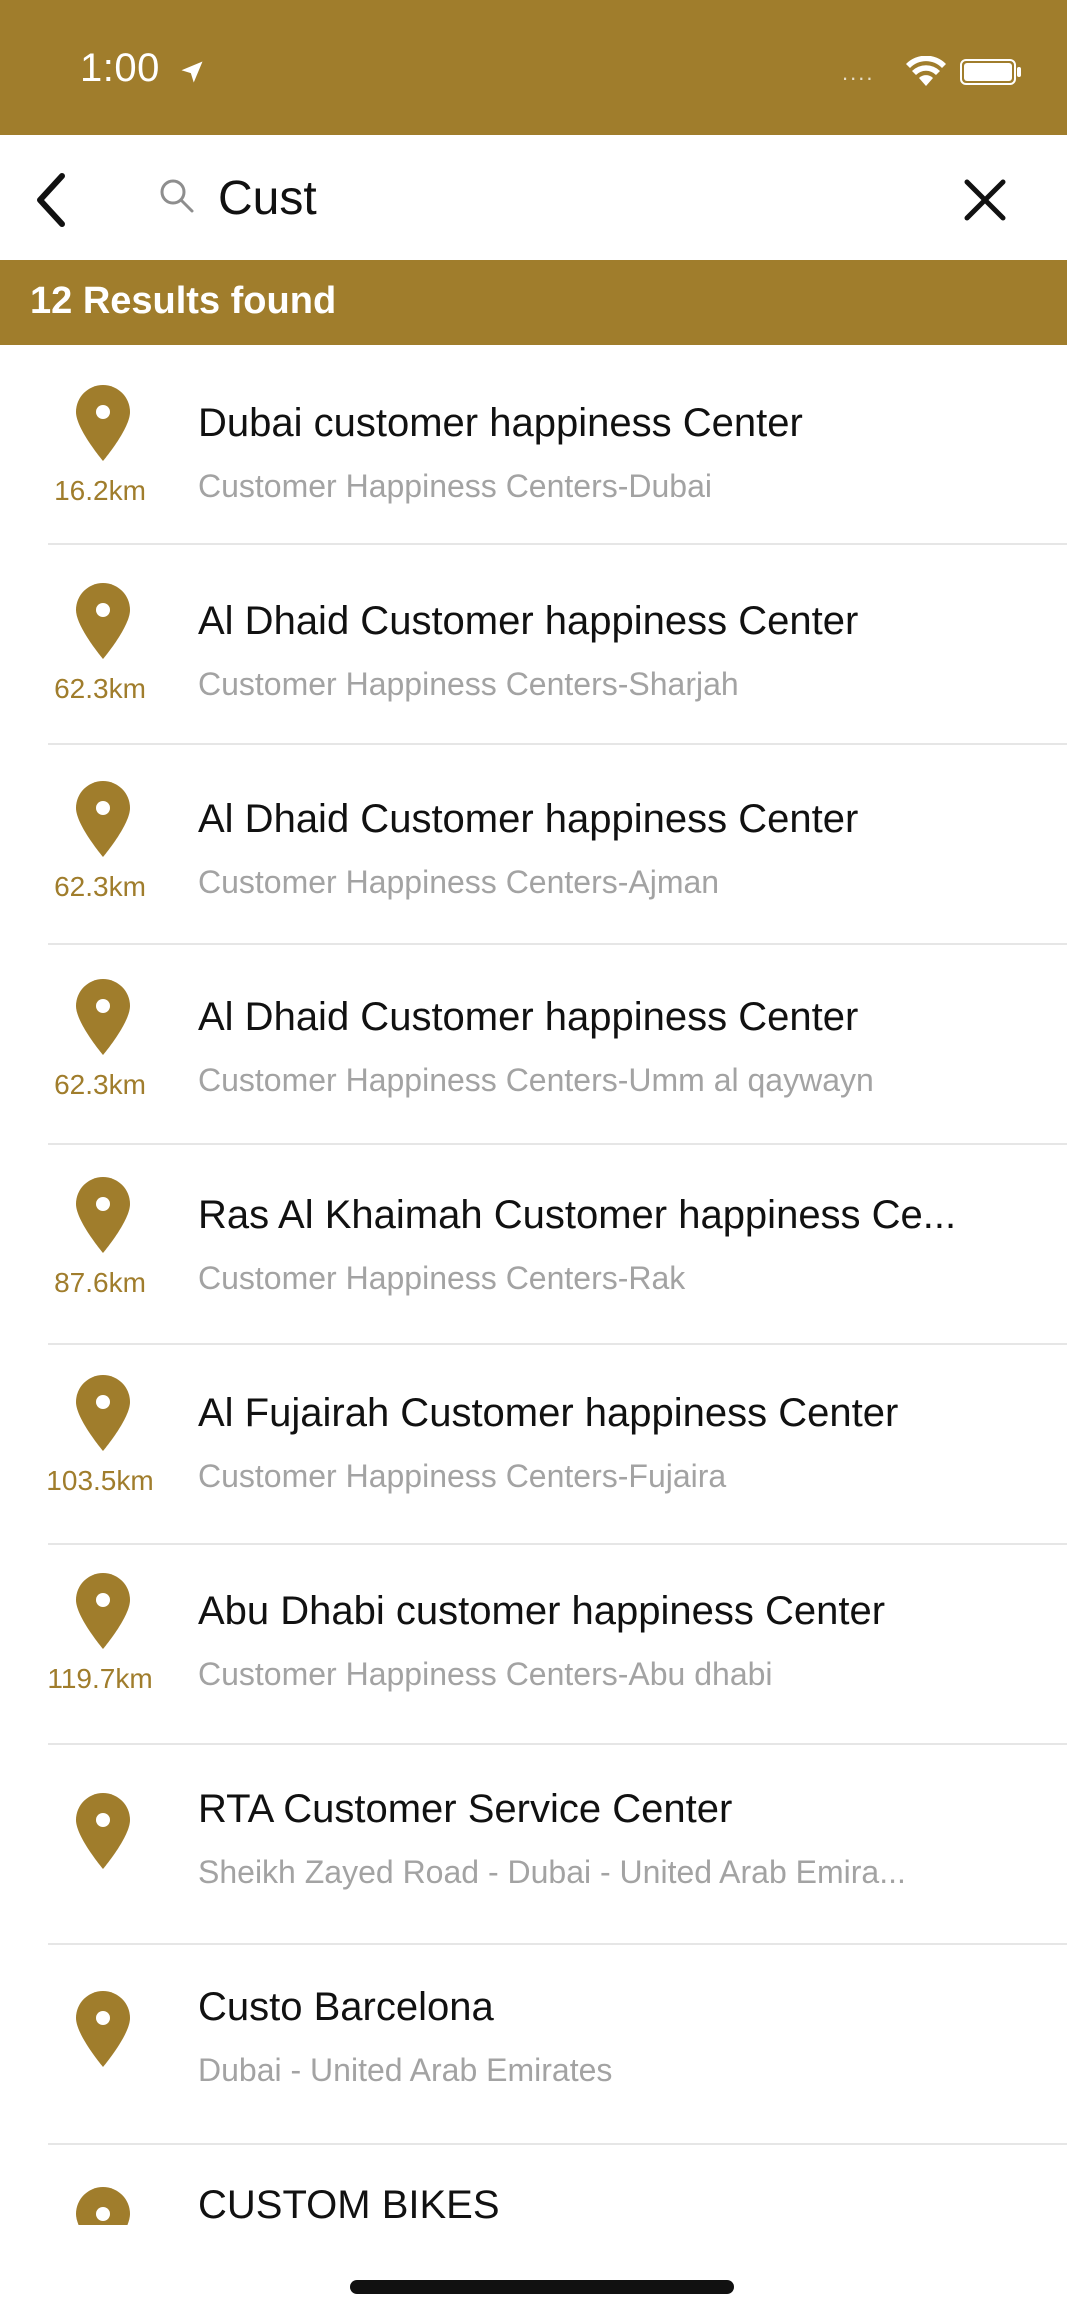 This screenshot has height=2297, width=1067. Describe the element at coordinates (192, 72) in the screenshot. I see `location-arrow-icon` at that location.